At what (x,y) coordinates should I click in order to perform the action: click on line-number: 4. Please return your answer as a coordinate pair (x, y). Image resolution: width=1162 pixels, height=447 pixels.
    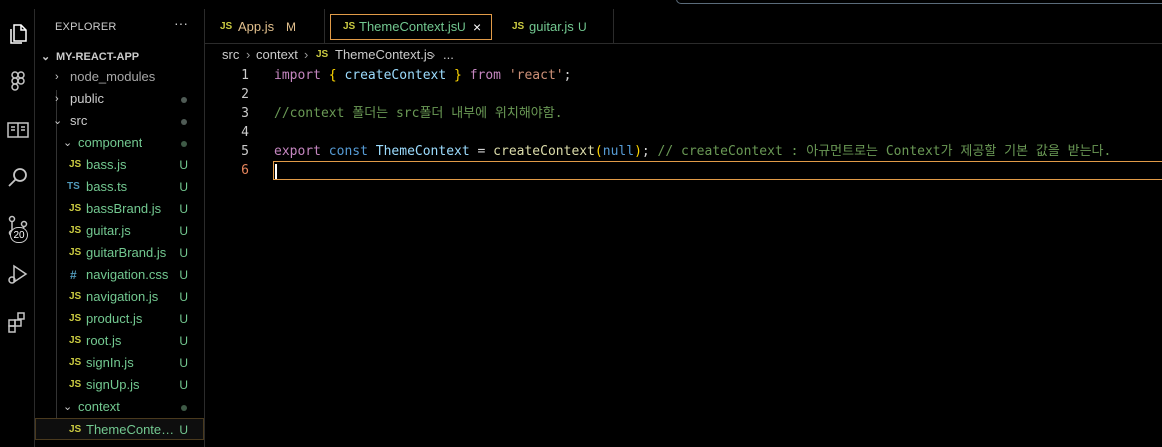
    Looking at the image, I should click on (245, 132).